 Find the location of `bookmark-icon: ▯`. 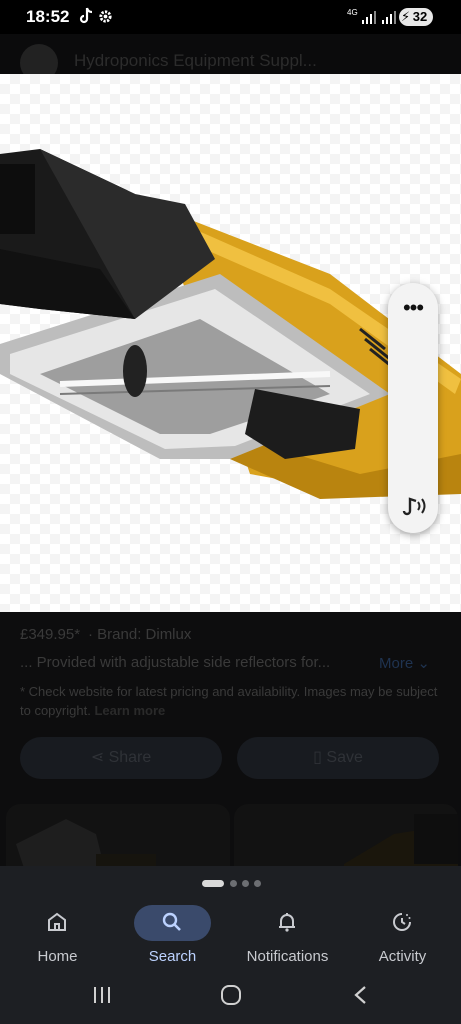

bookmark-icon: ▯ is located at coordinates (317, 757).